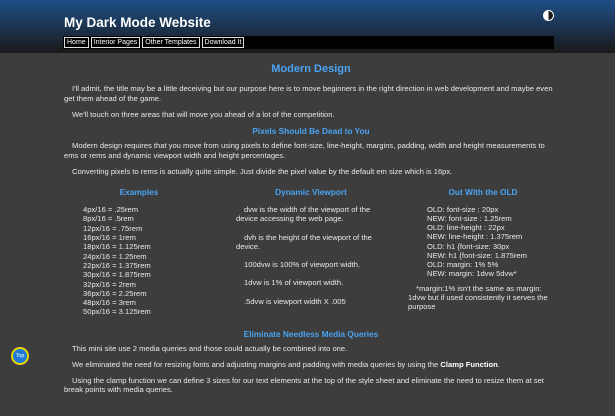  I want to click on nav-download-it: Download It, so click(223, 42).